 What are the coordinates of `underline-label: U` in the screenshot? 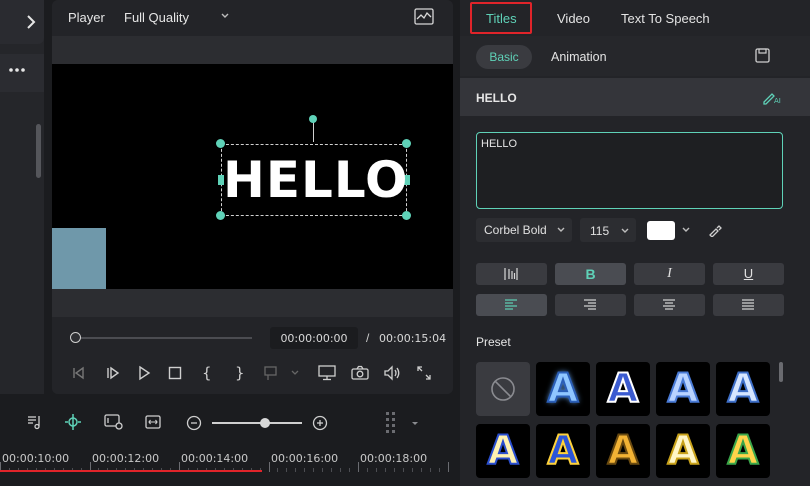 It's located at (748, 273).